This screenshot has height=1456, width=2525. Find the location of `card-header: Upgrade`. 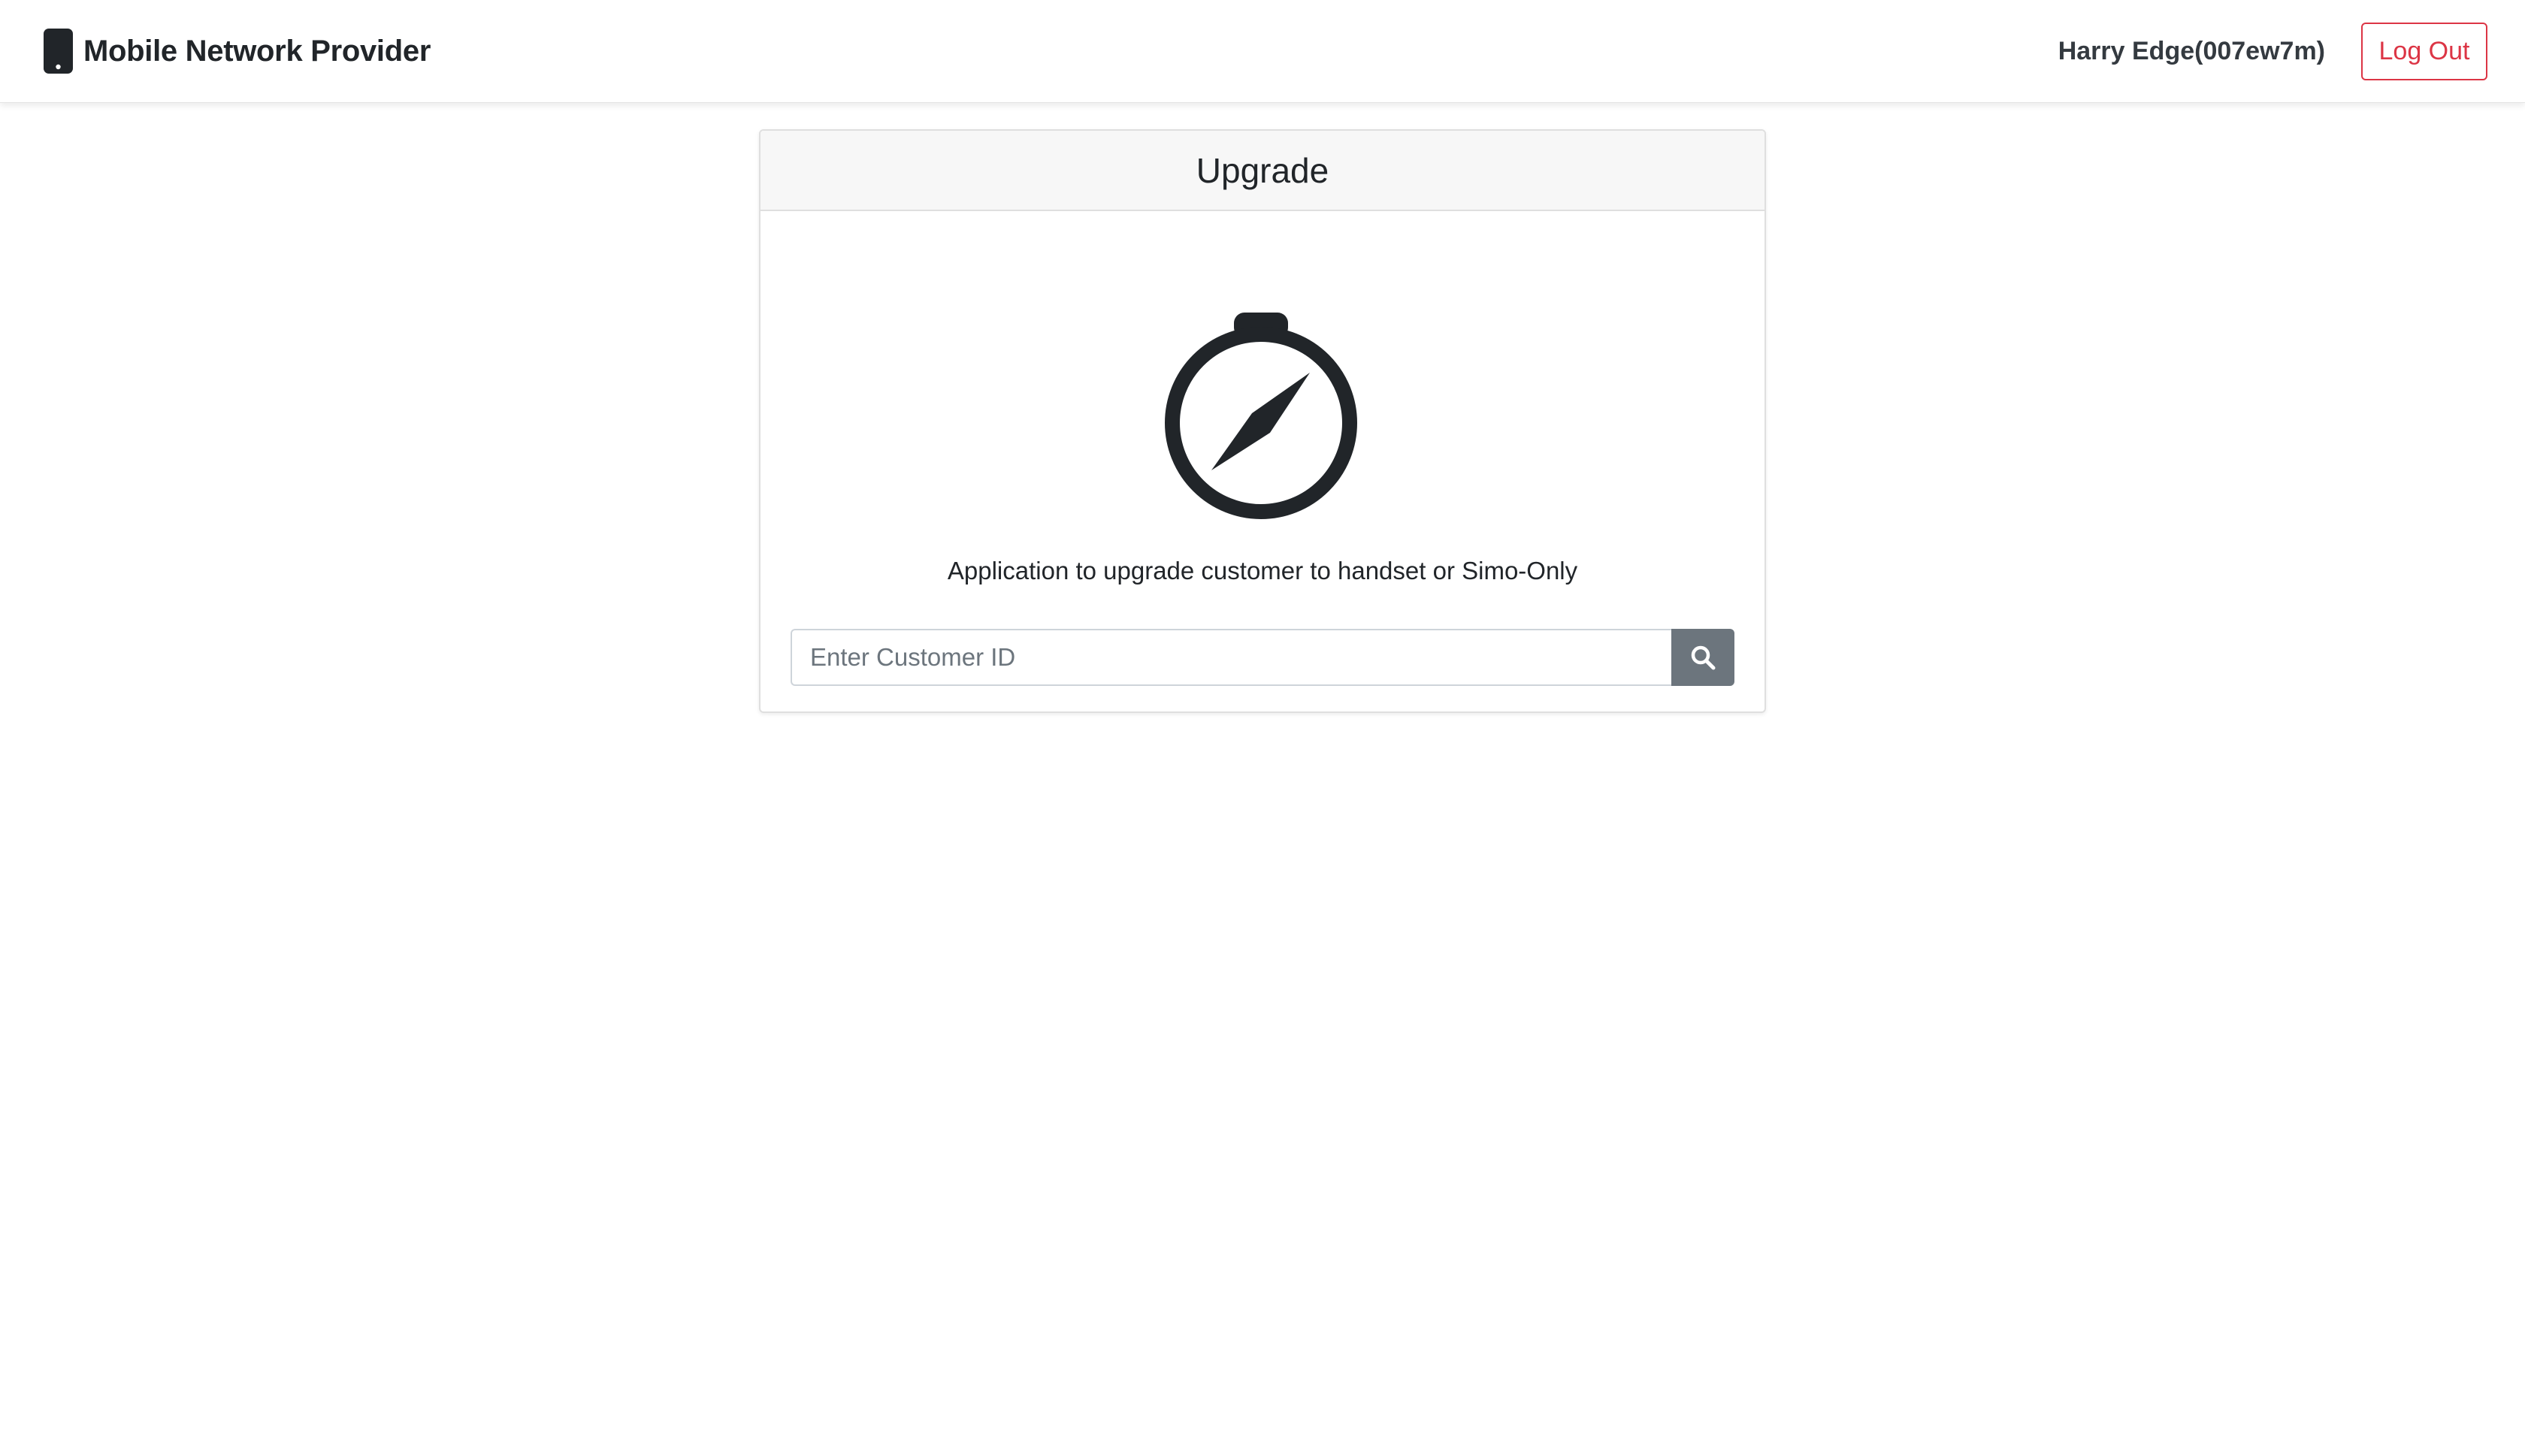

card-header: Upgrade is located at coordinates (1262, 171).